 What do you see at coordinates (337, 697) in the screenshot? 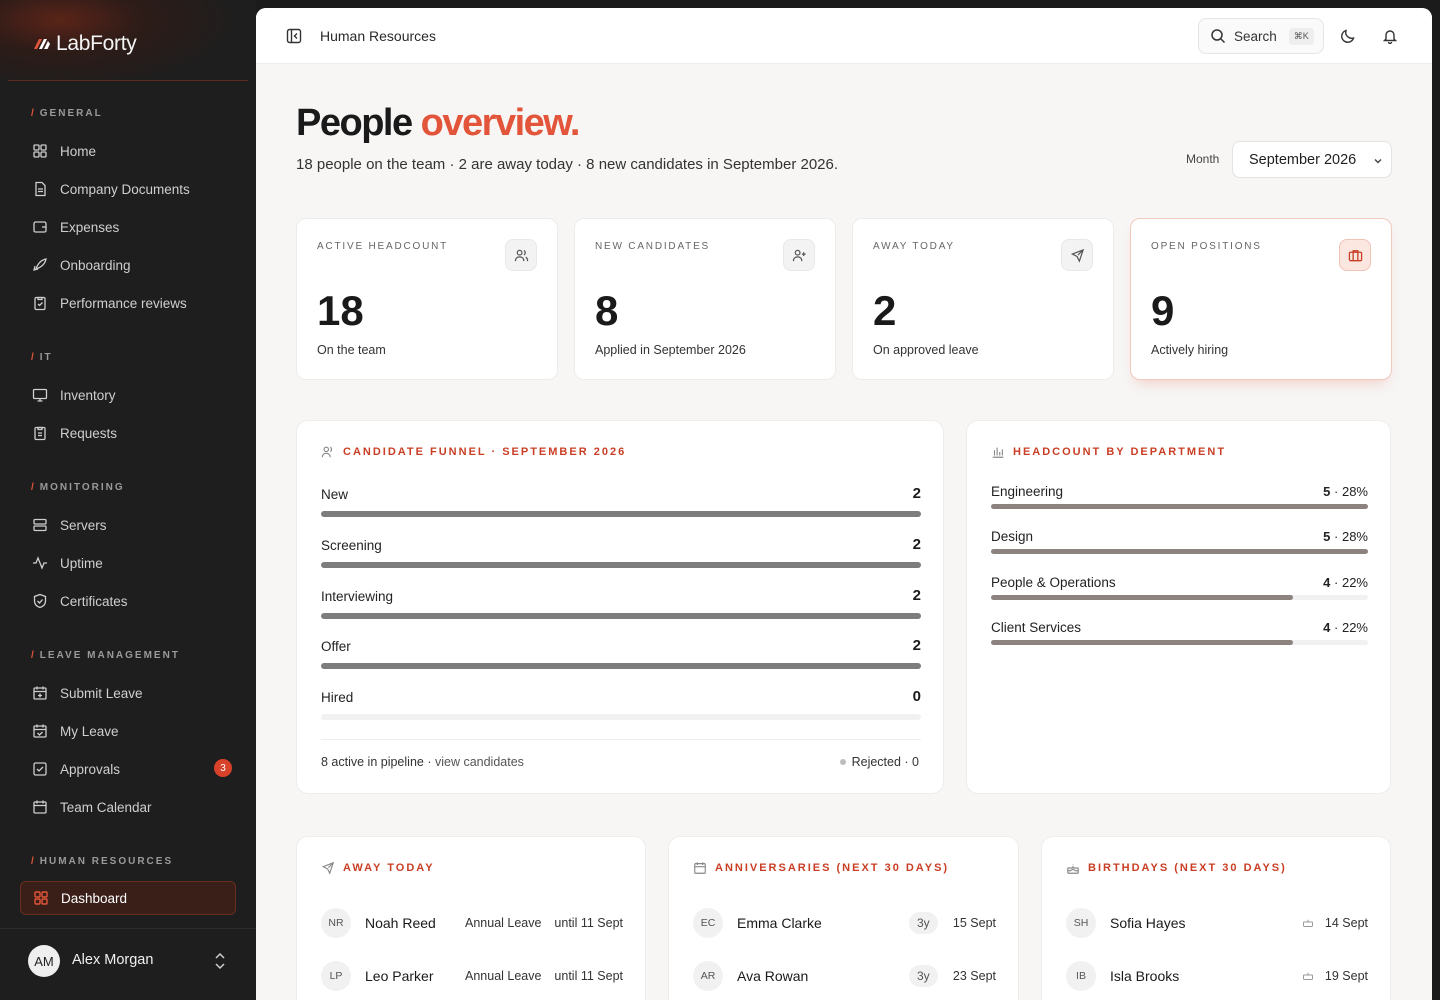
I see `funnel-stage-label: Hired` at bounding box center [337, 697].